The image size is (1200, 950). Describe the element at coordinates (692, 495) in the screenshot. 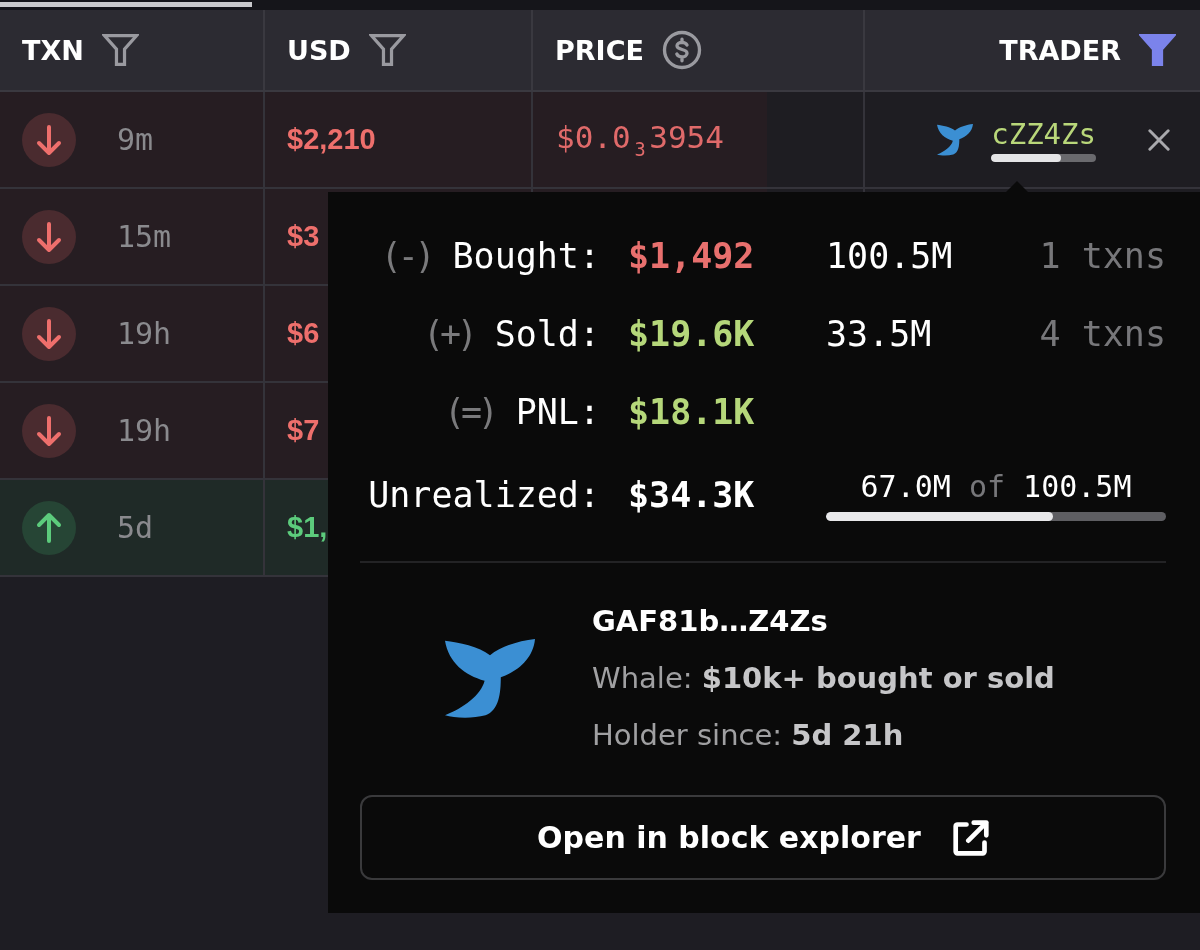

I see `stat-value: $34.3K` at that location.